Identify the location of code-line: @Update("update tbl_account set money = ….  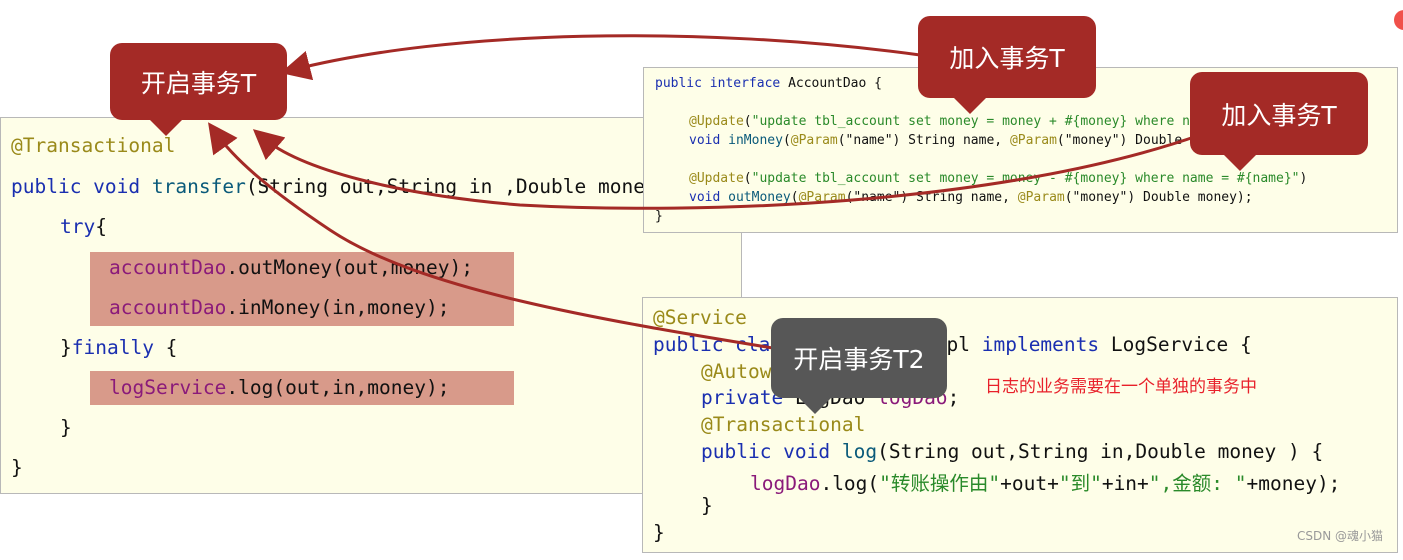
(998, 178).